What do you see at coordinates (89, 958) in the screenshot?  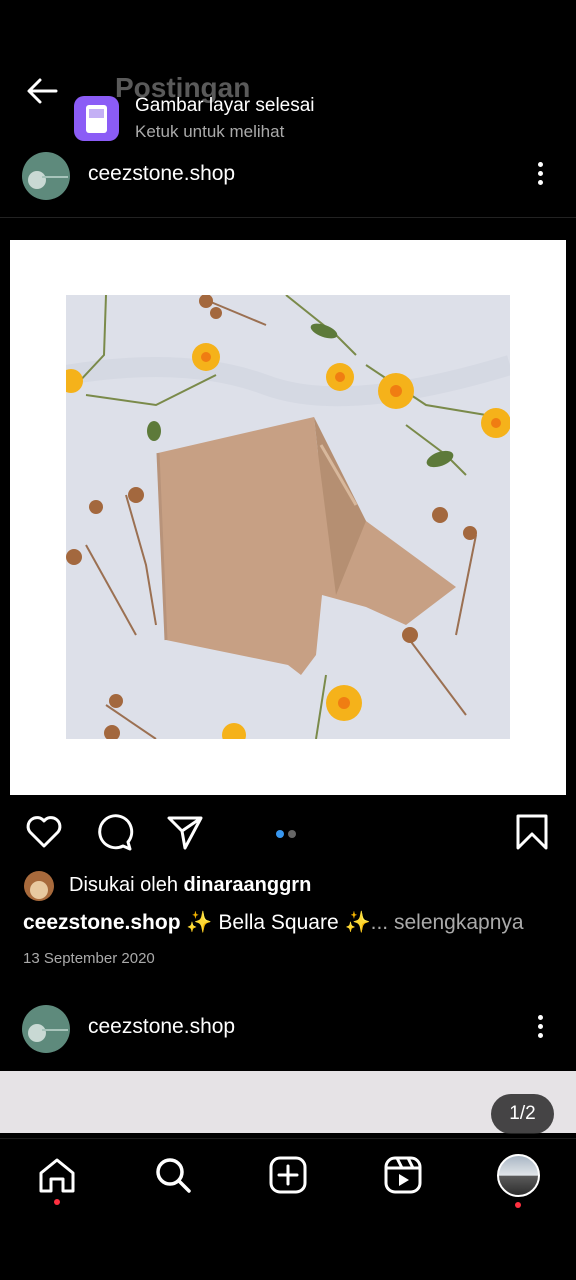 I see `post-date: 13 September 2020` at bounding box center [89, 958].